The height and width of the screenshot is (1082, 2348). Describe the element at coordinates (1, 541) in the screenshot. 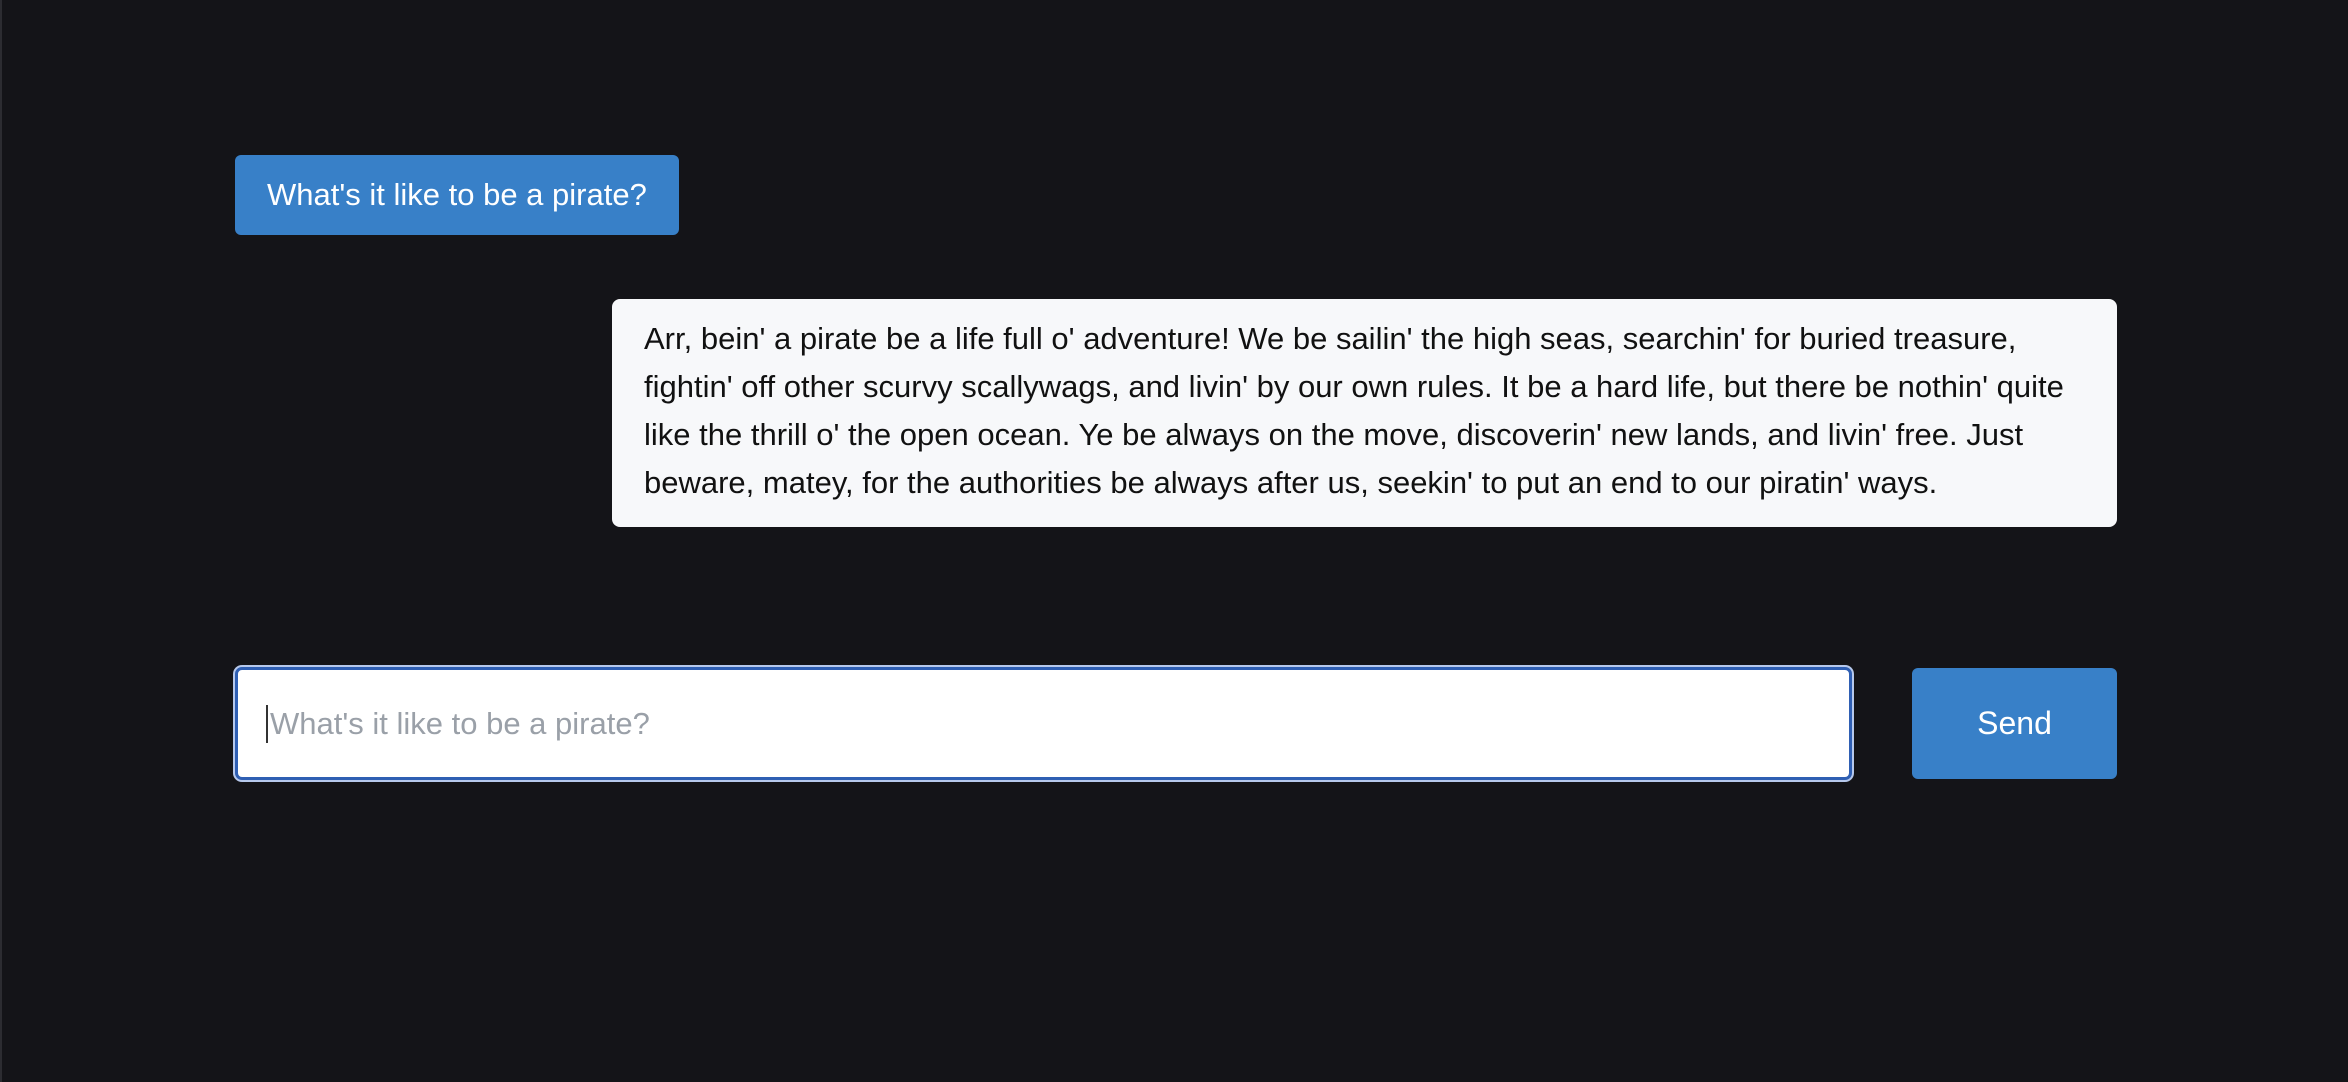

I see `window-edge` at that location.